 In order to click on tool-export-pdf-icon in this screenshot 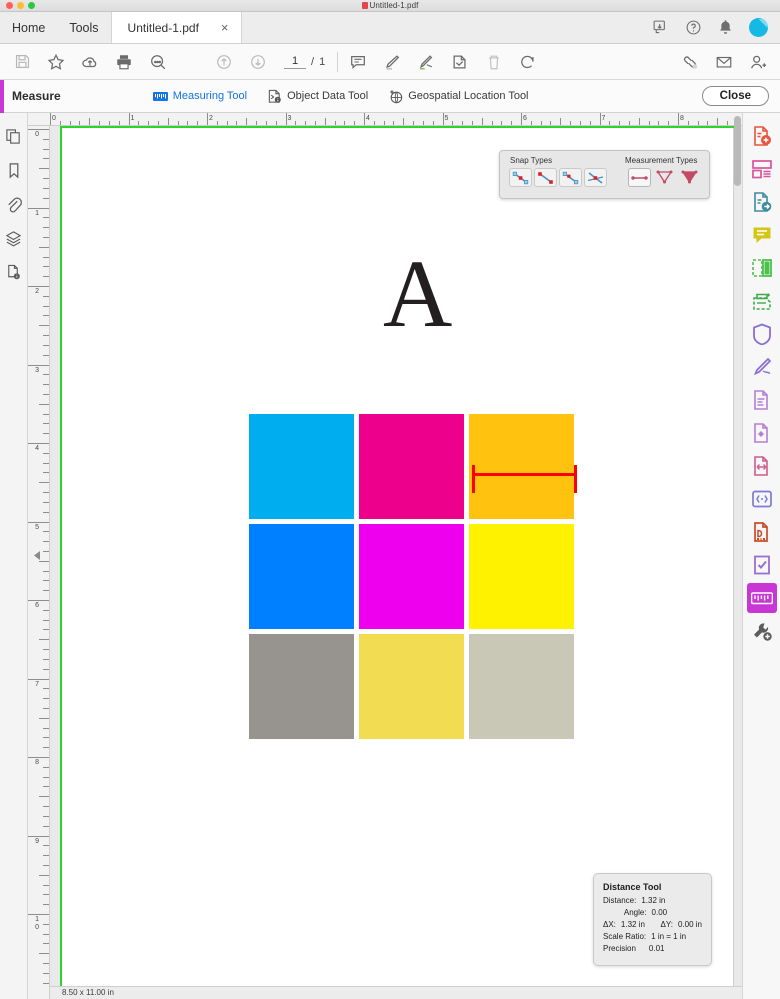, I will do `click(762, 202)`.